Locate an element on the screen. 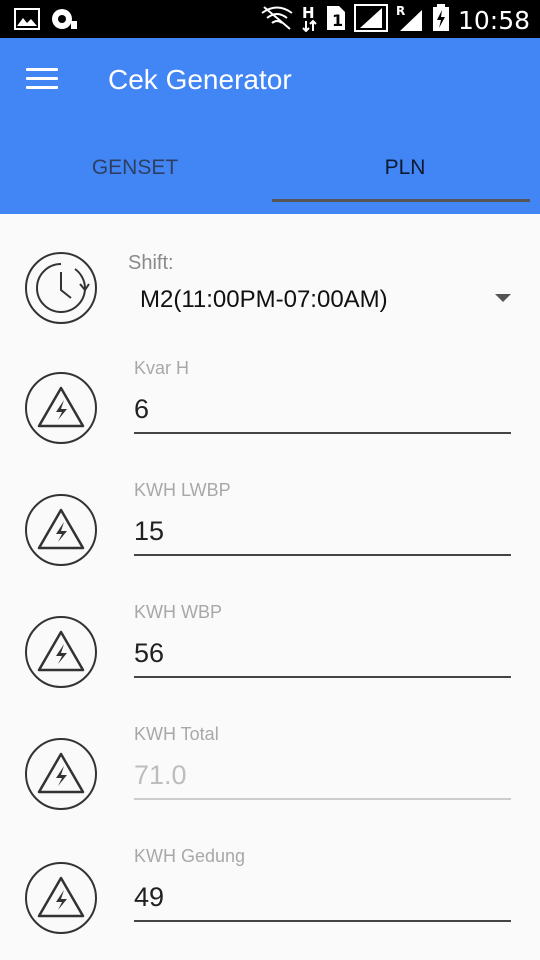 This screenshot has width=540, height=960. kwh-wbp-label: KWH WBP is located at coordinates (178, 612).